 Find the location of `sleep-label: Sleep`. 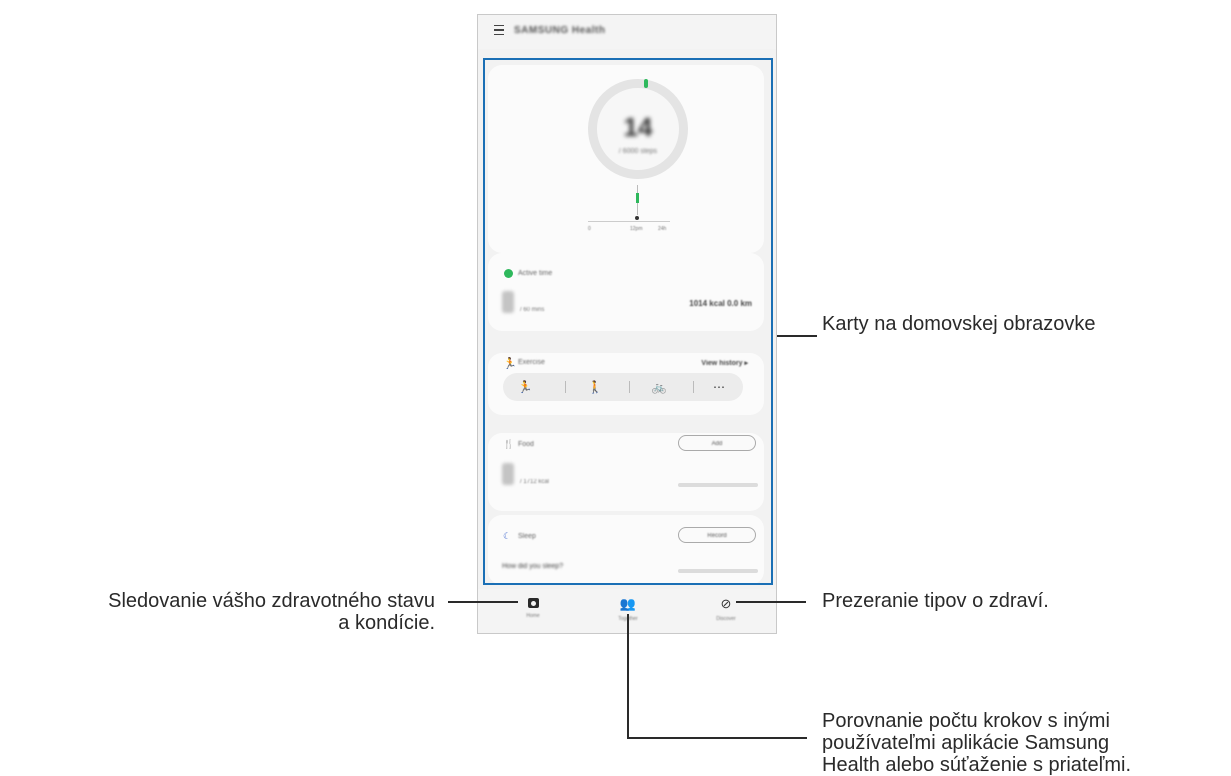

sleep-label: Sleep is located at coordinates (527, 536).